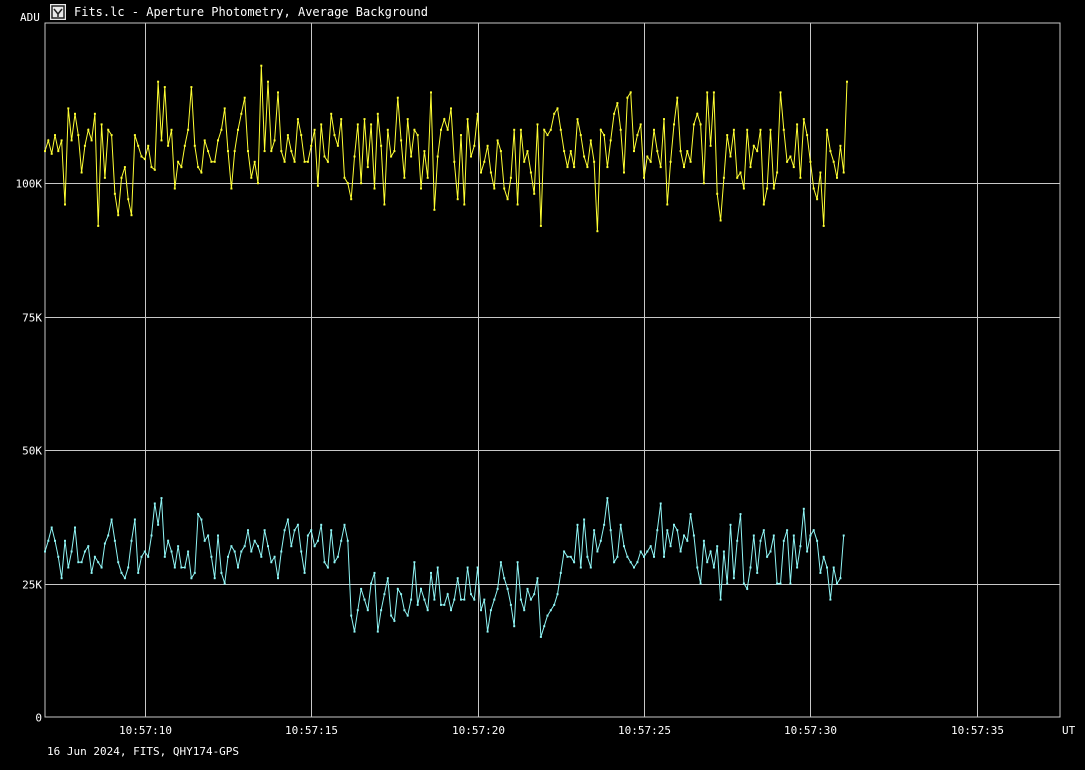 This screenshot has width=1085, height=770. Describe the element at coordinates (810, 730) in the screenshot. I see `x-tick-label: 10:57:30` at that location.